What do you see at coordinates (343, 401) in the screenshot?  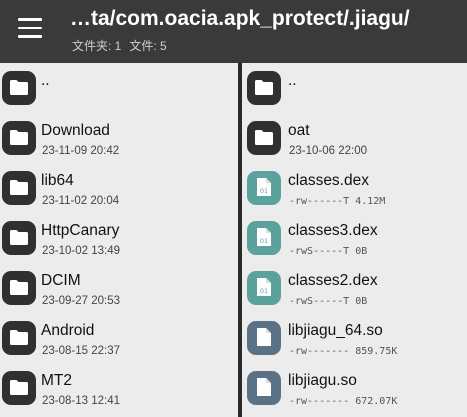 I see `file-permissions-size: -rw------- 672.07K` at bounding box center [343, 401].